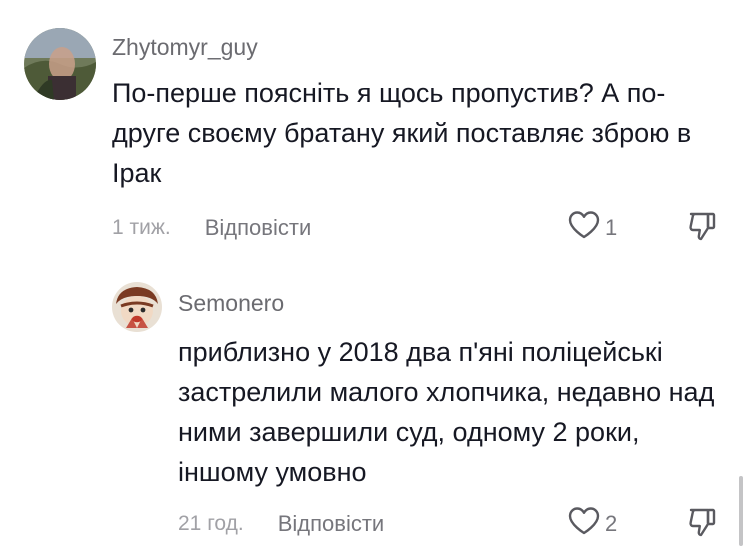  I want to click on avatar-cartoon-icon, so click(137, 307).